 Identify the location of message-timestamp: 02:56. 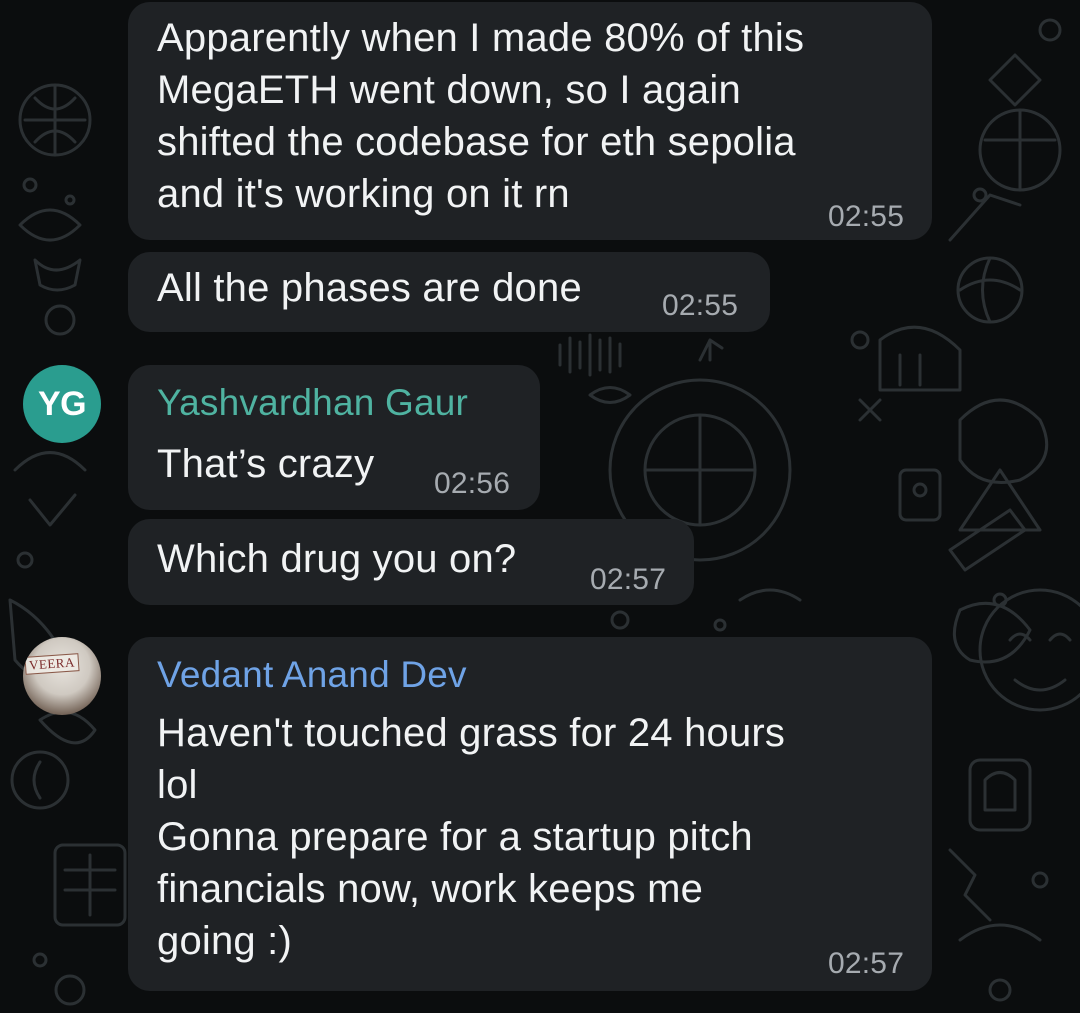
(472, 483).